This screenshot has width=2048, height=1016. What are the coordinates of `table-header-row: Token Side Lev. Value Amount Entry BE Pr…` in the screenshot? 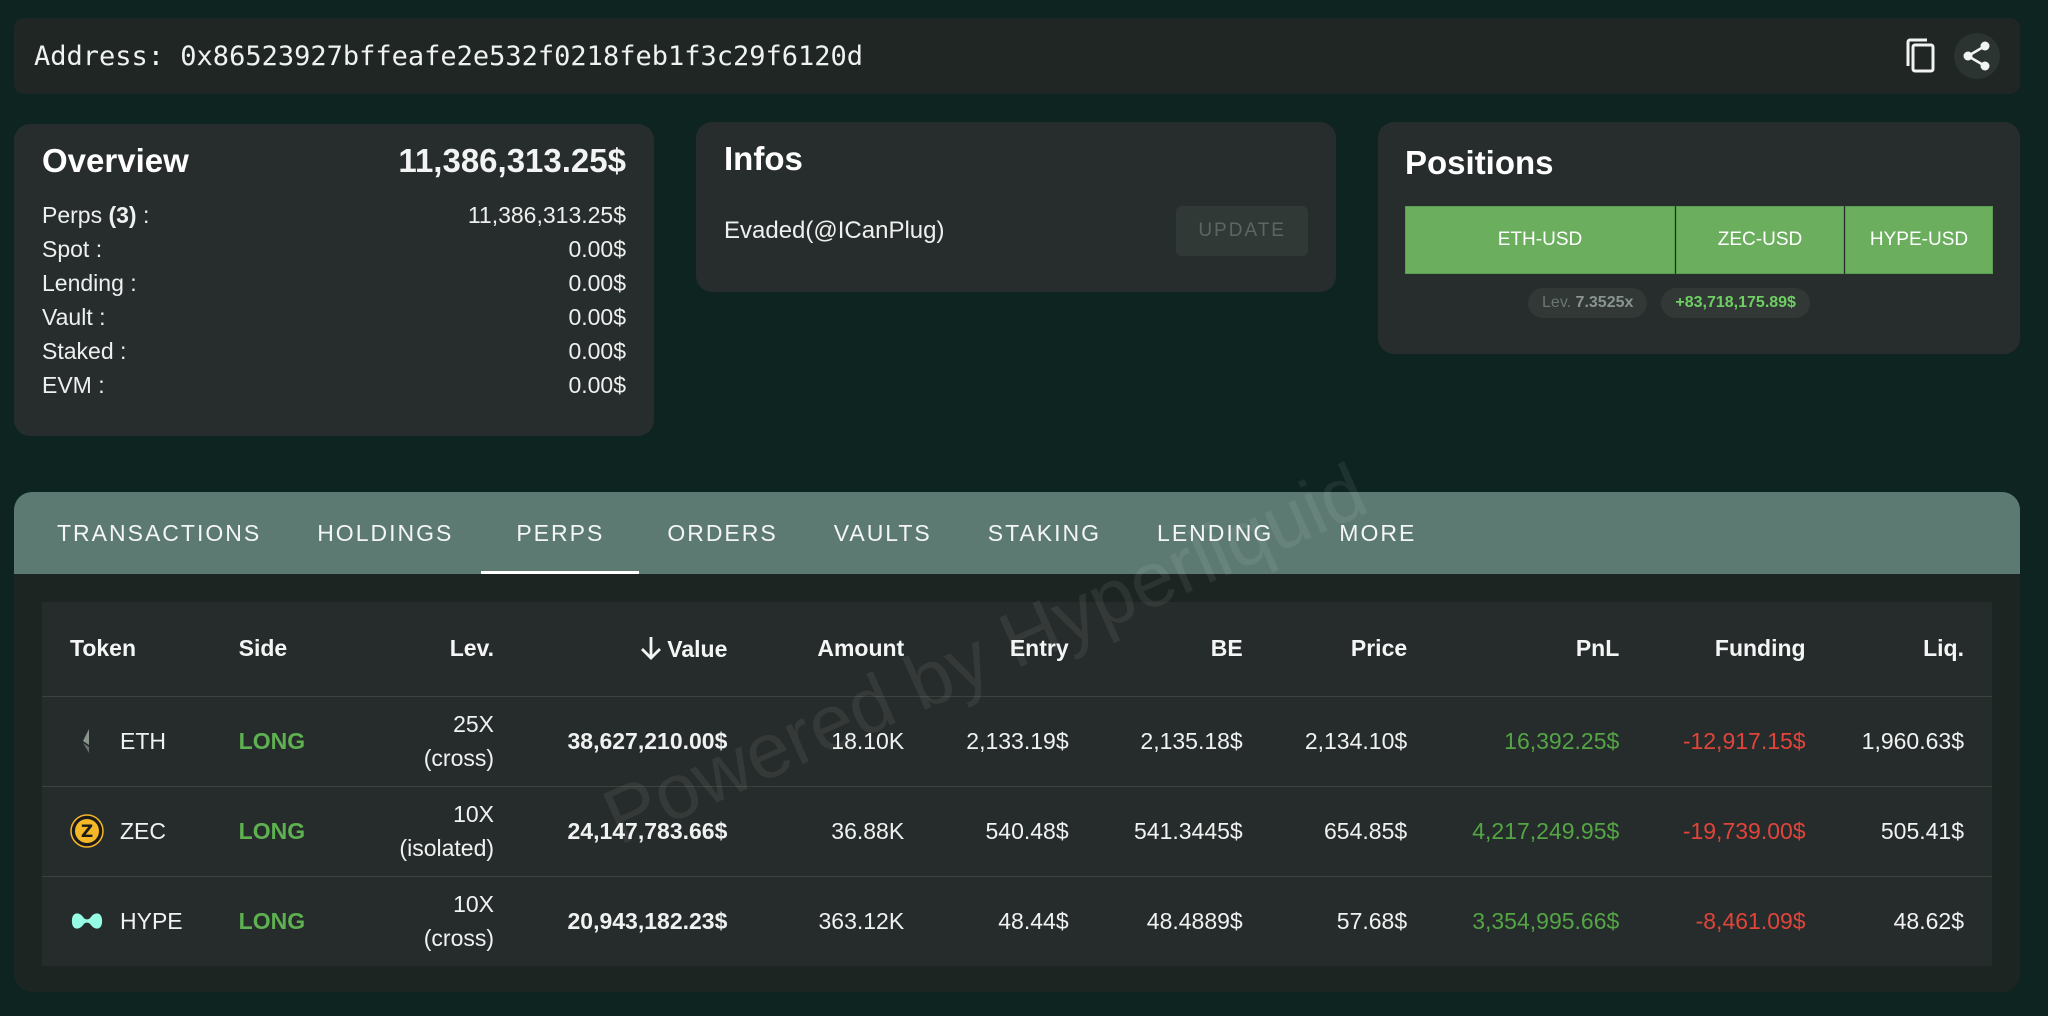 It's located at (1017, 649).